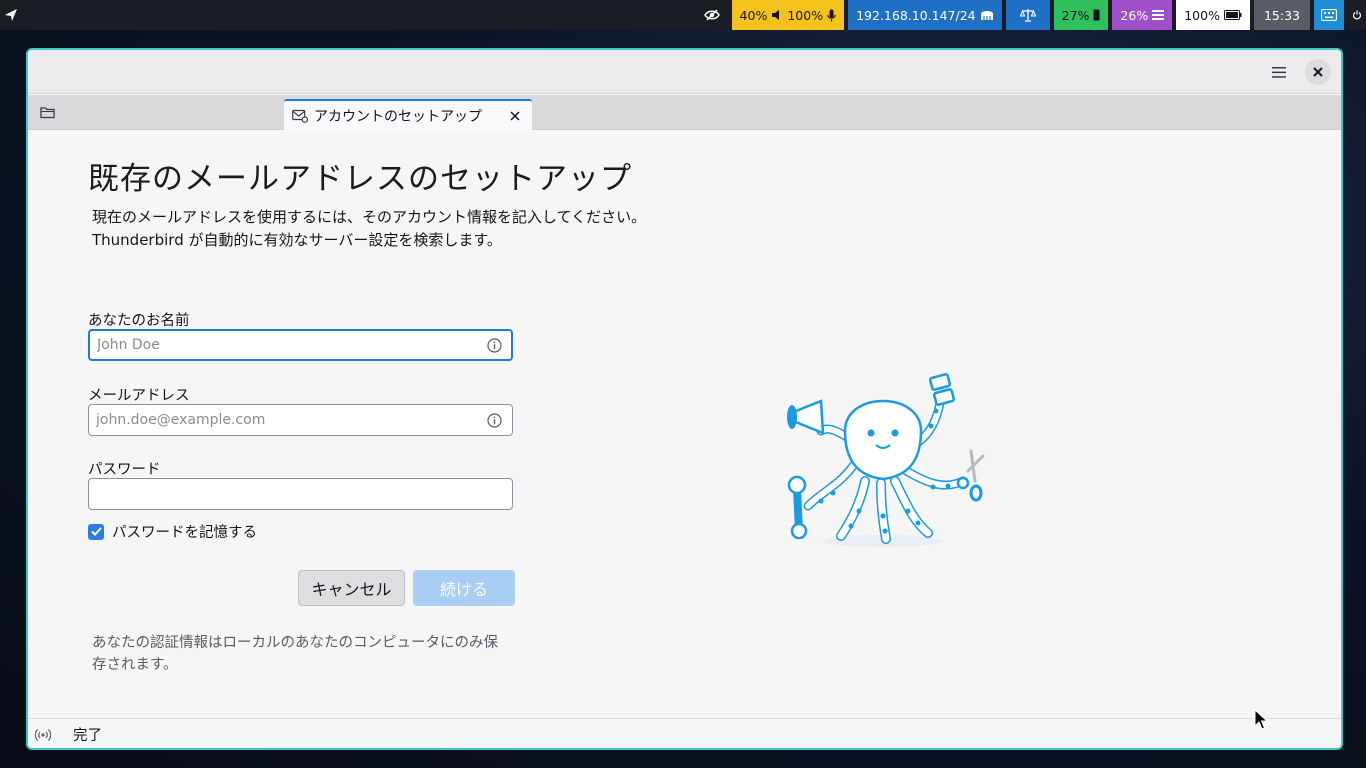  I want to click on keyboard-icon, so click(1329, 15).